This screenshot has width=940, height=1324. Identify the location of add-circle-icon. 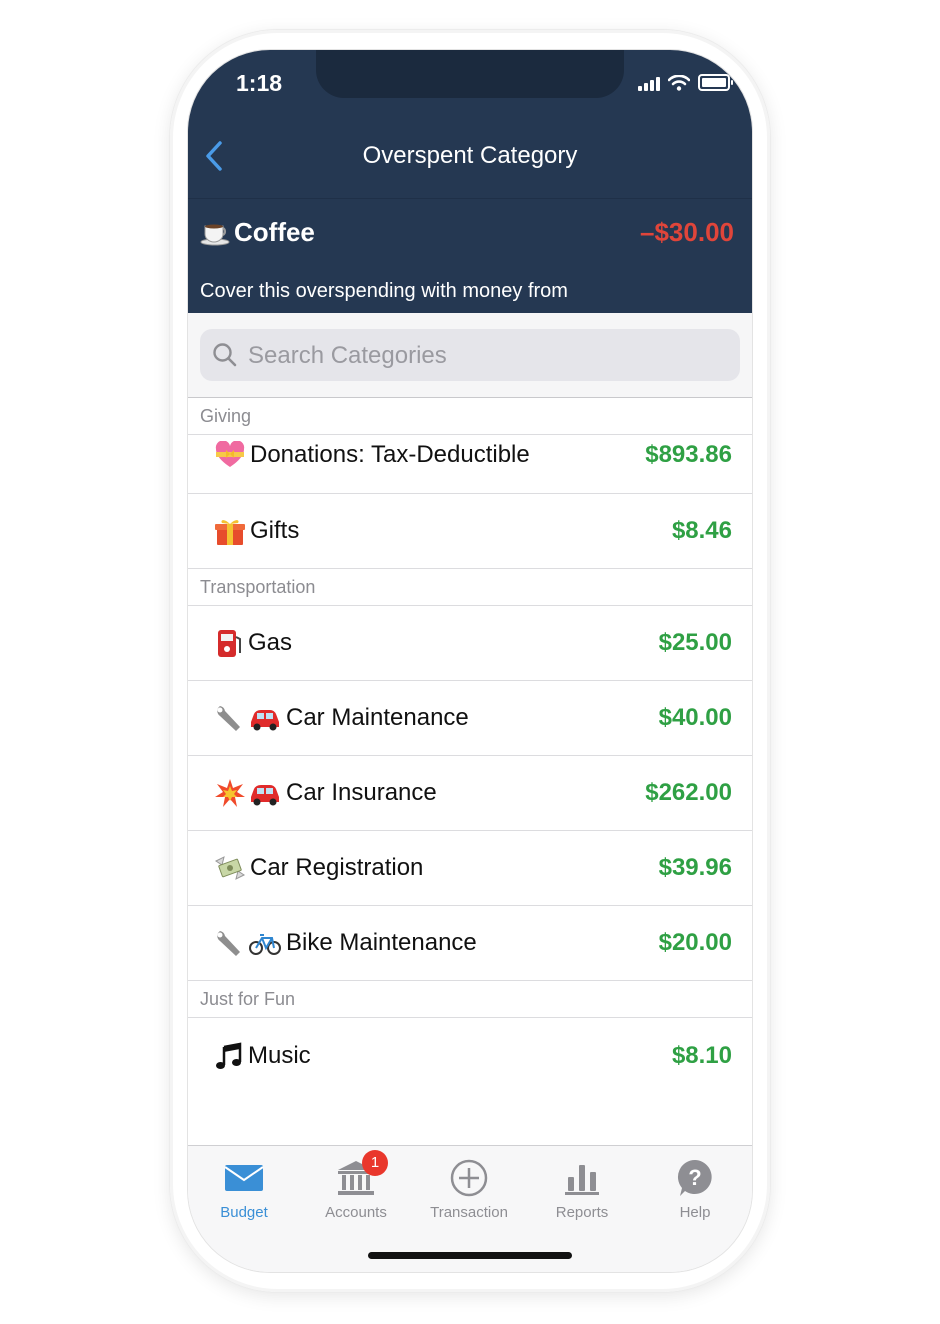
(469, 1178).